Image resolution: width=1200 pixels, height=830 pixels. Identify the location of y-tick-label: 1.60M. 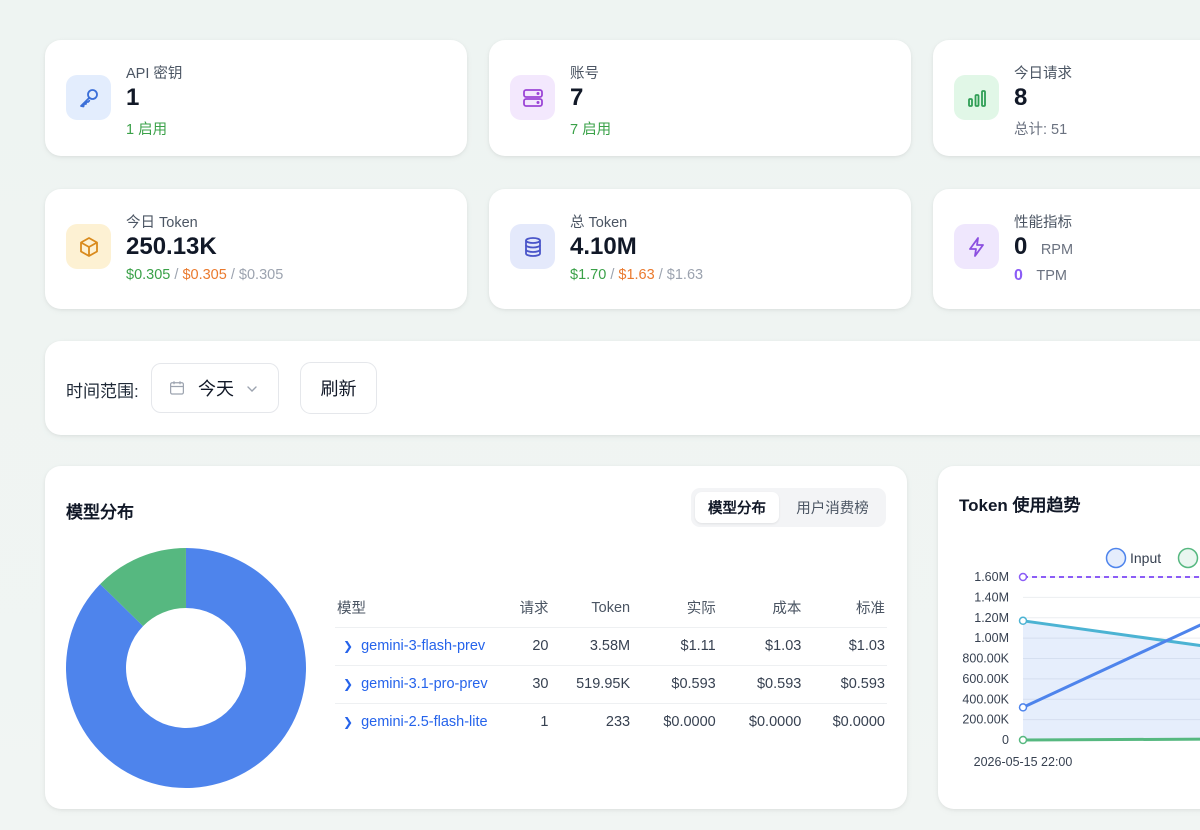
(991, 577).